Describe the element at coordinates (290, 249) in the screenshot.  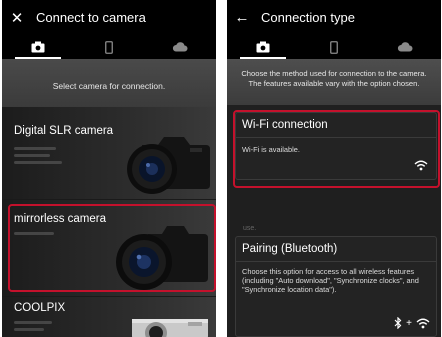
I see `pairing-option-title: Pairing (Bluetooth)` at that location.